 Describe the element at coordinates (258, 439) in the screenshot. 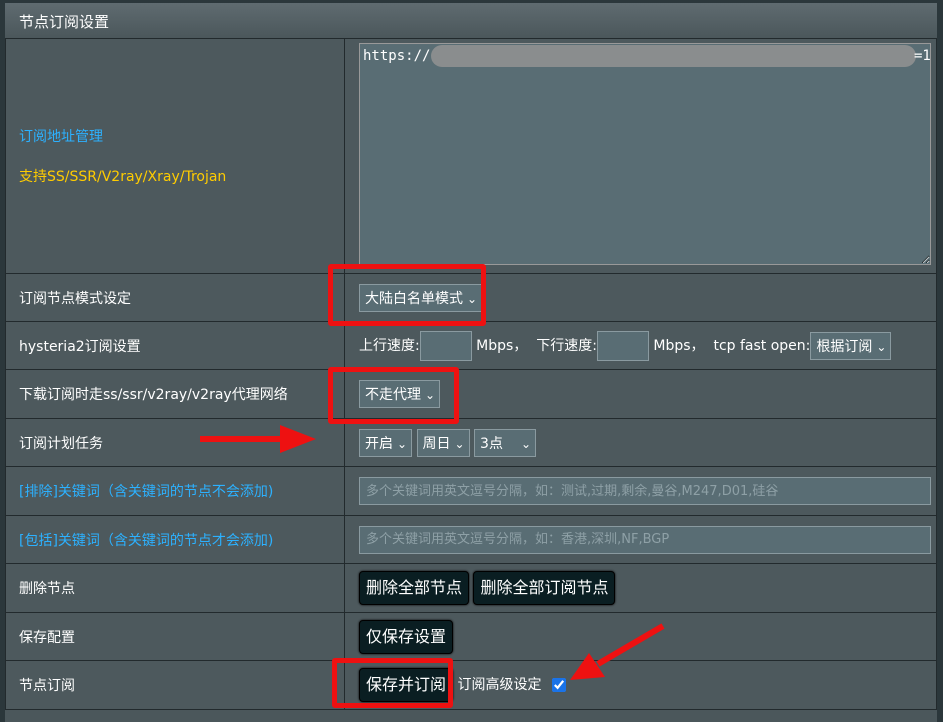

I see `arrow-right-icon` at that location.